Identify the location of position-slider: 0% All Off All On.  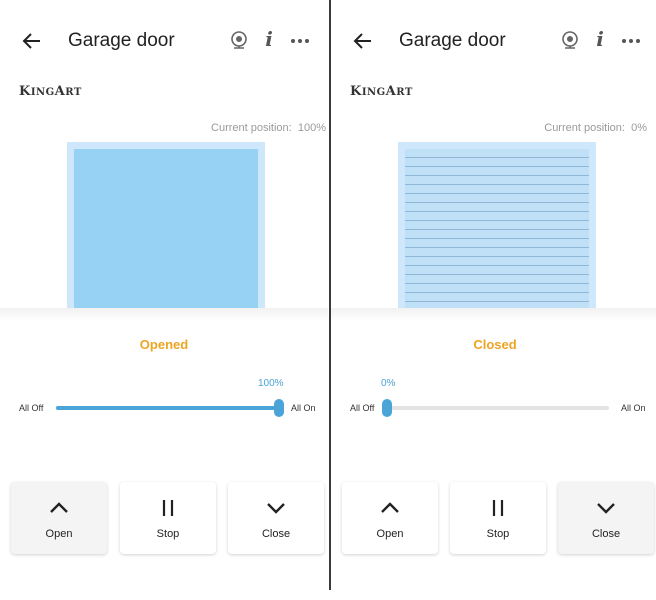
(493, 398).